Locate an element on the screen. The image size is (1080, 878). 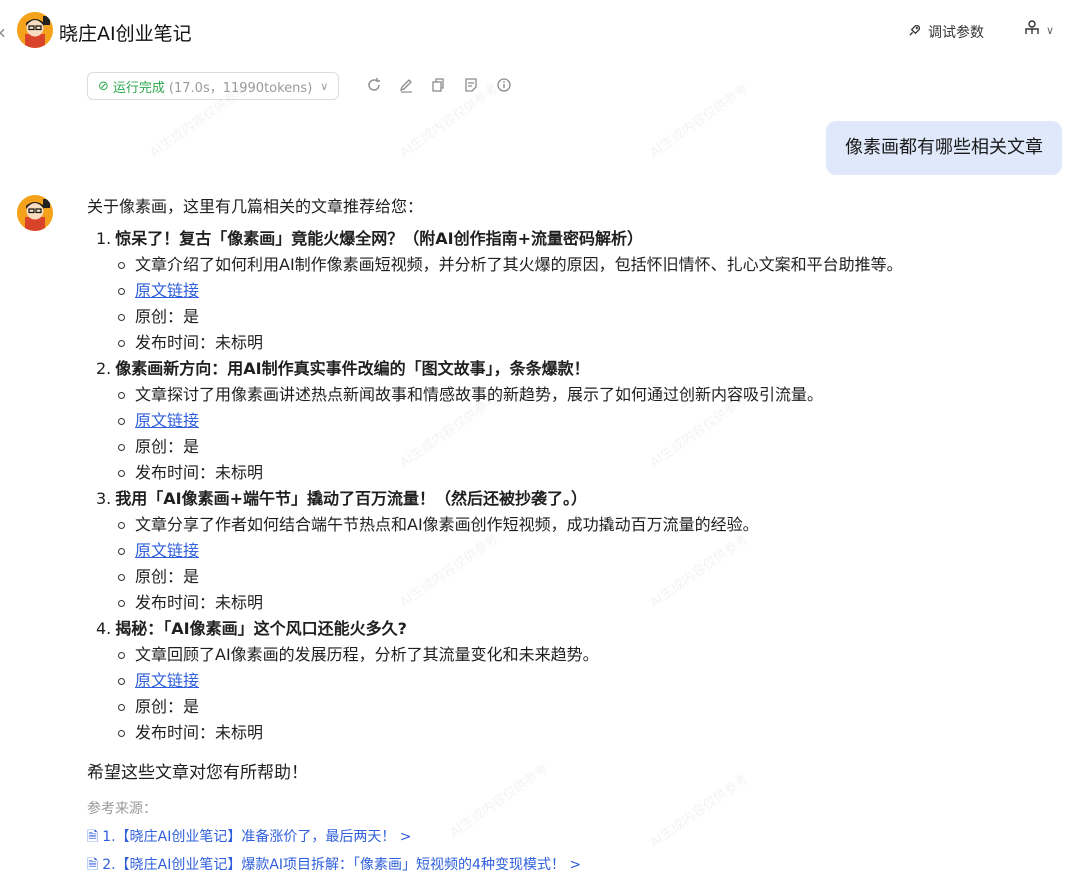
answer-intro: 关于像素画，这里有几篇相关的文章推荐给您： is located at coordinates (255, 206).